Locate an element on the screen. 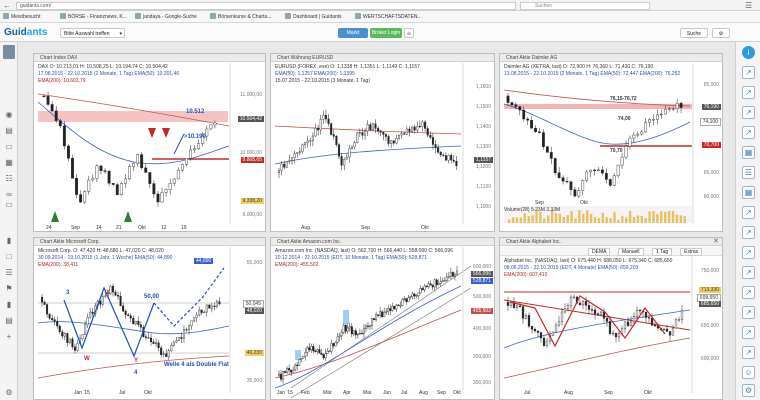 The width and height of the screenshot is (760, 400). calendar-icon: ☷ is located at coordinates (9, 178).